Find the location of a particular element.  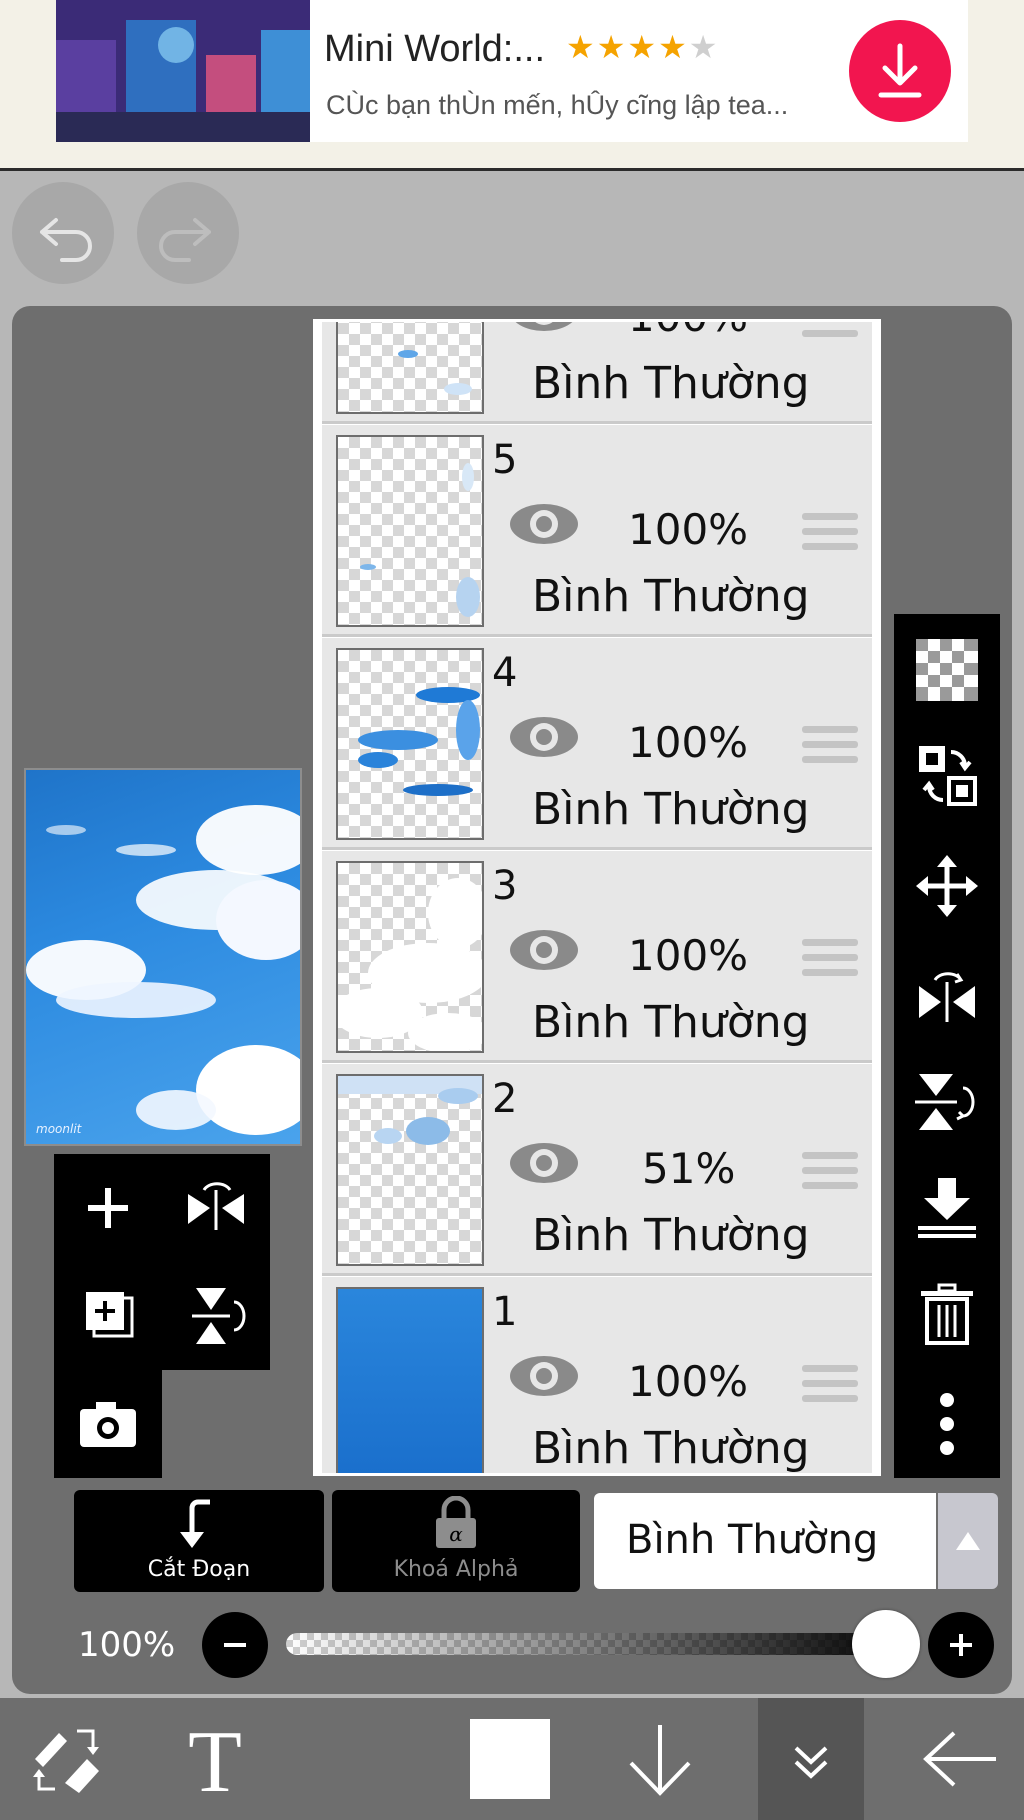

alpha-lock-label: Khoá Alphả is located at coordinates (456, 1569).